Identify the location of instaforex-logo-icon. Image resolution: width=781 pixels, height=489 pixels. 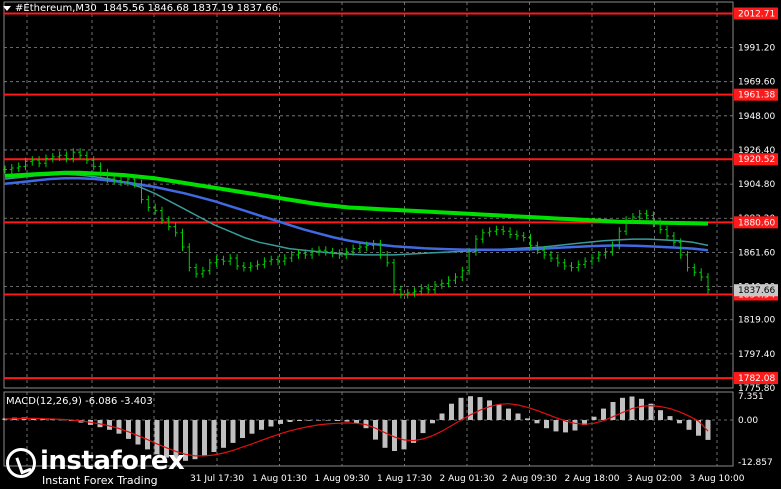
(21, 463).